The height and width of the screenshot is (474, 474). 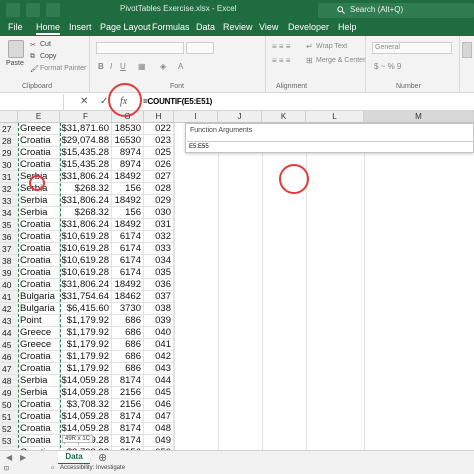 I want to click on cell-code: 040, so click(x=159, y=333).